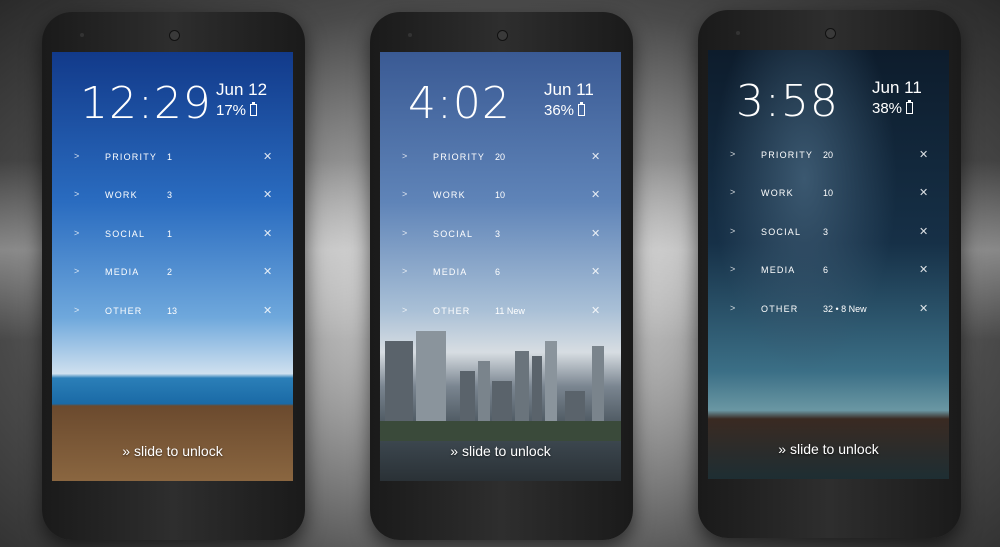 The width and height of the screenshot is (1000, 547). Describe the element at coordinates (146, 103) in the screenshot. I see `clock: 12:29` at that location.